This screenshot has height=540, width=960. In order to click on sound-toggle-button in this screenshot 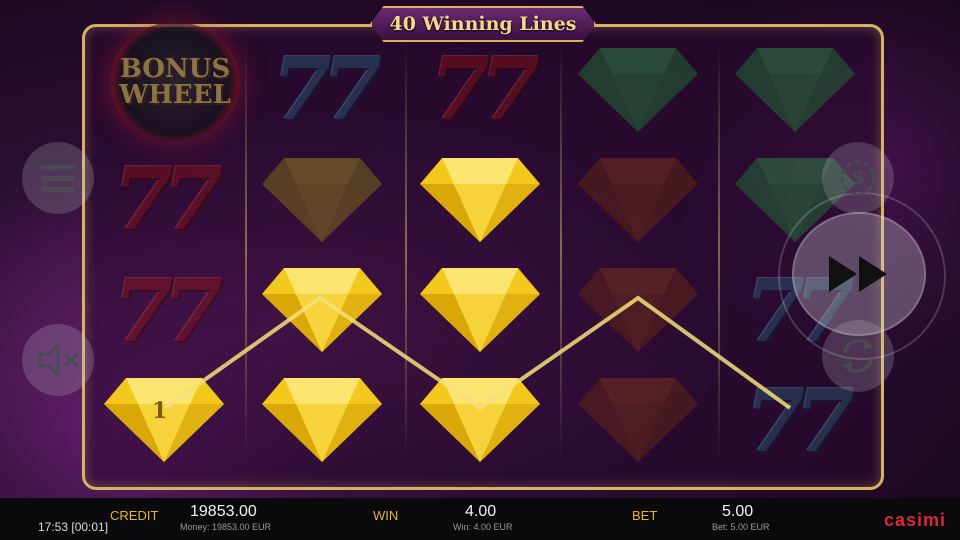, I will do `click(58, 360)`.